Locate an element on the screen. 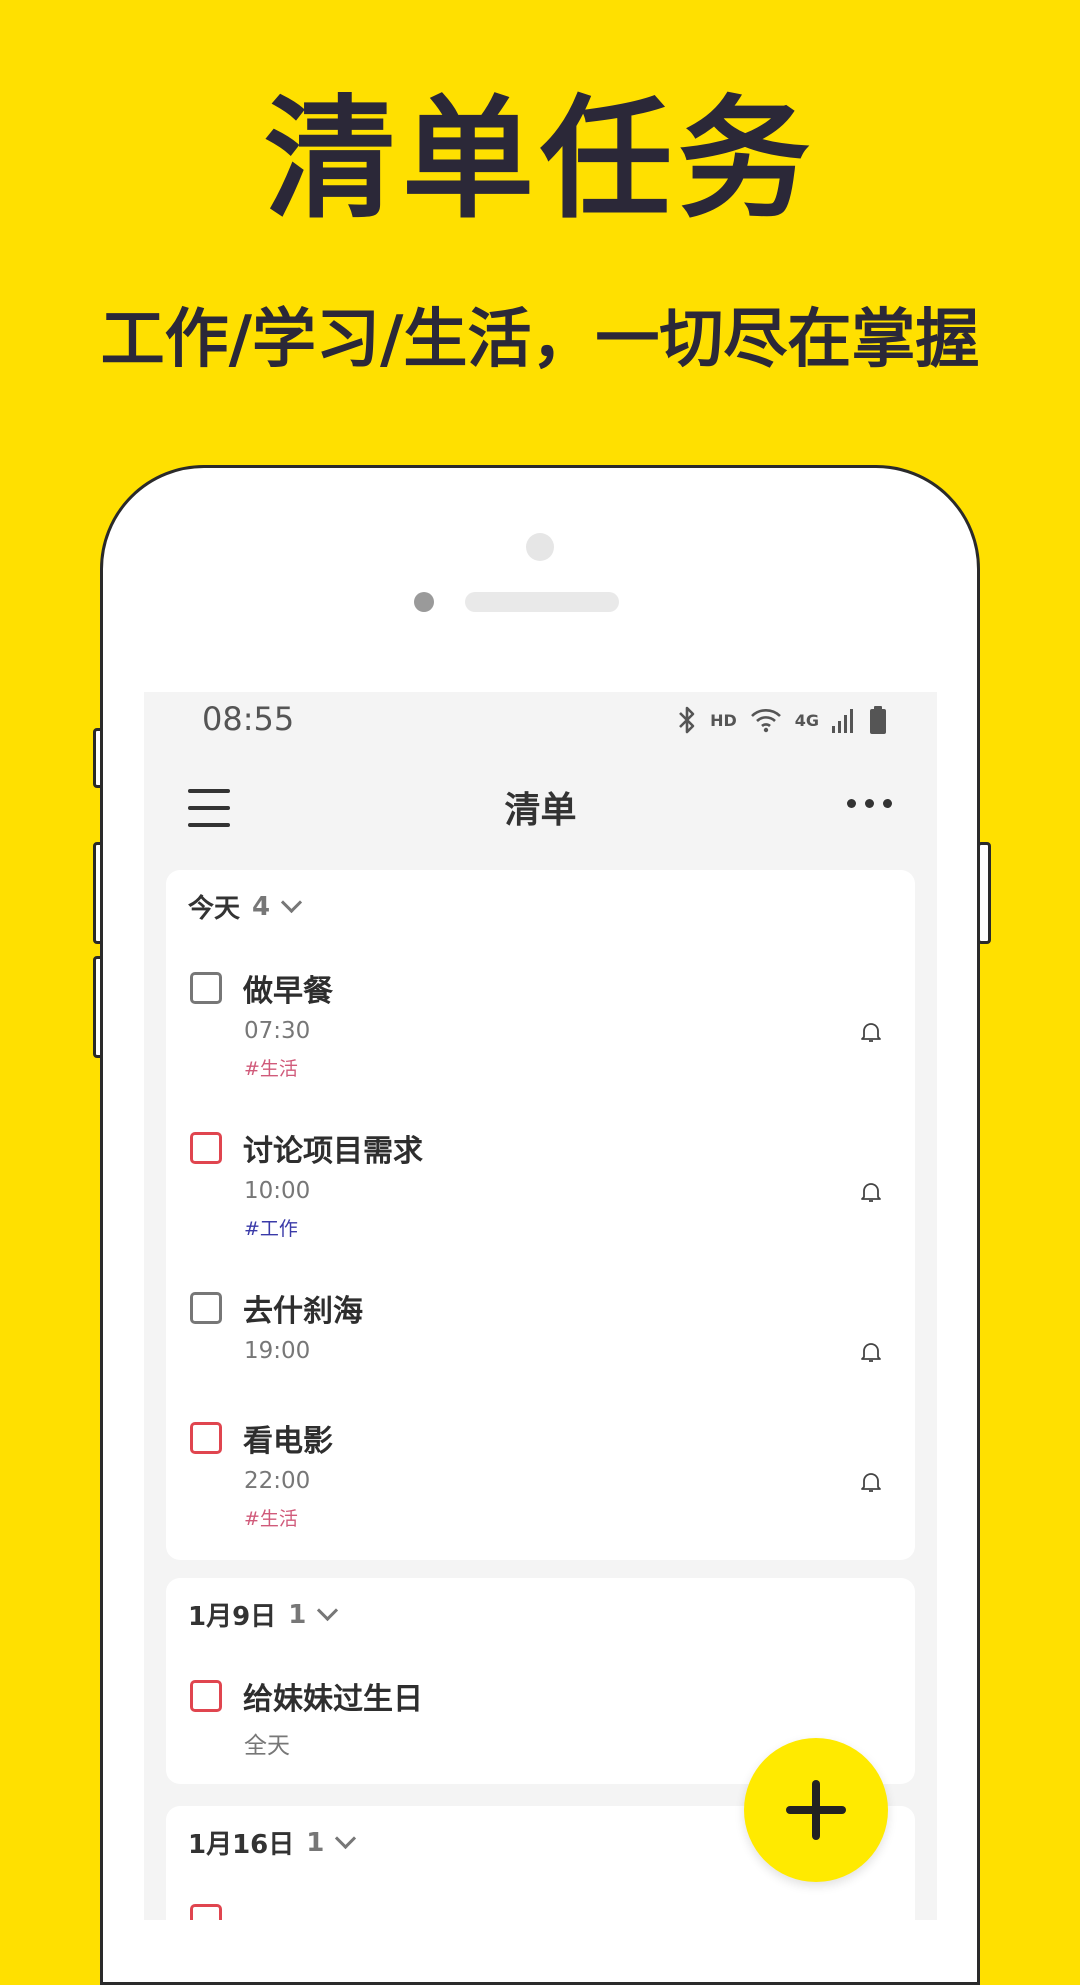 The height and width of the screenshot is (1985, 1080). promo-title: 清单任务 is located at coordinates (540, 160).